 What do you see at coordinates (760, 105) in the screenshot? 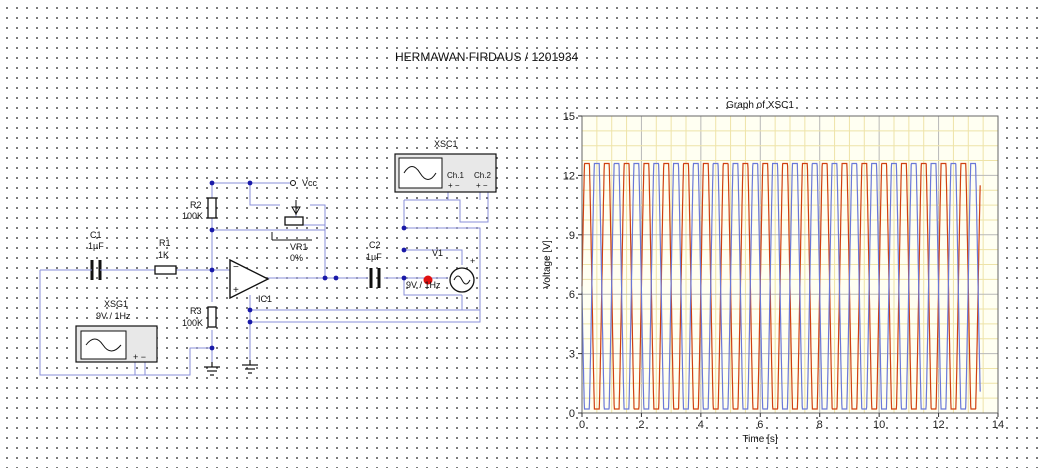
I see `chart-title: Graph of XSC1` at bounding box center [760, 105].